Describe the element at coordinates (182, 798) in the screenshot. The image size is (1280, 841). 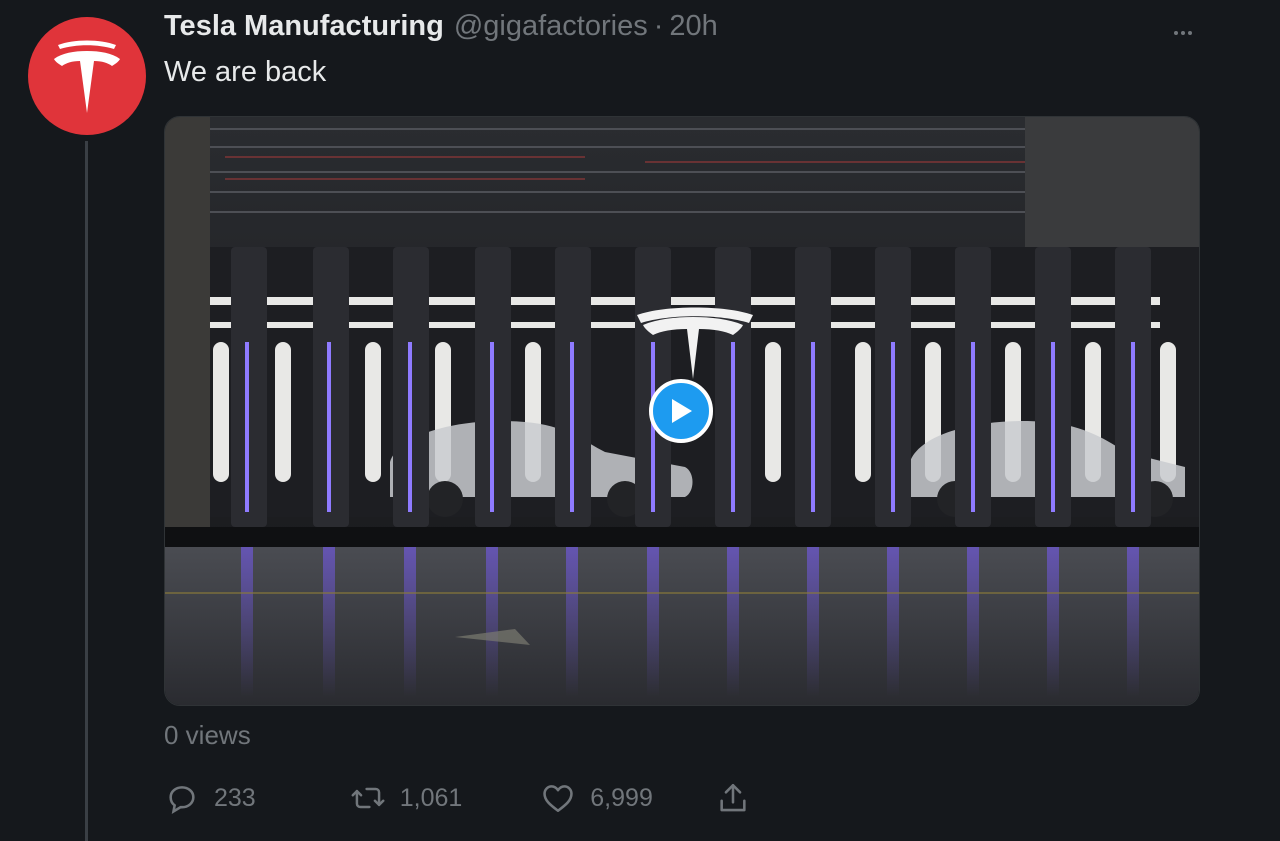
I see `reply-icon` at that location.